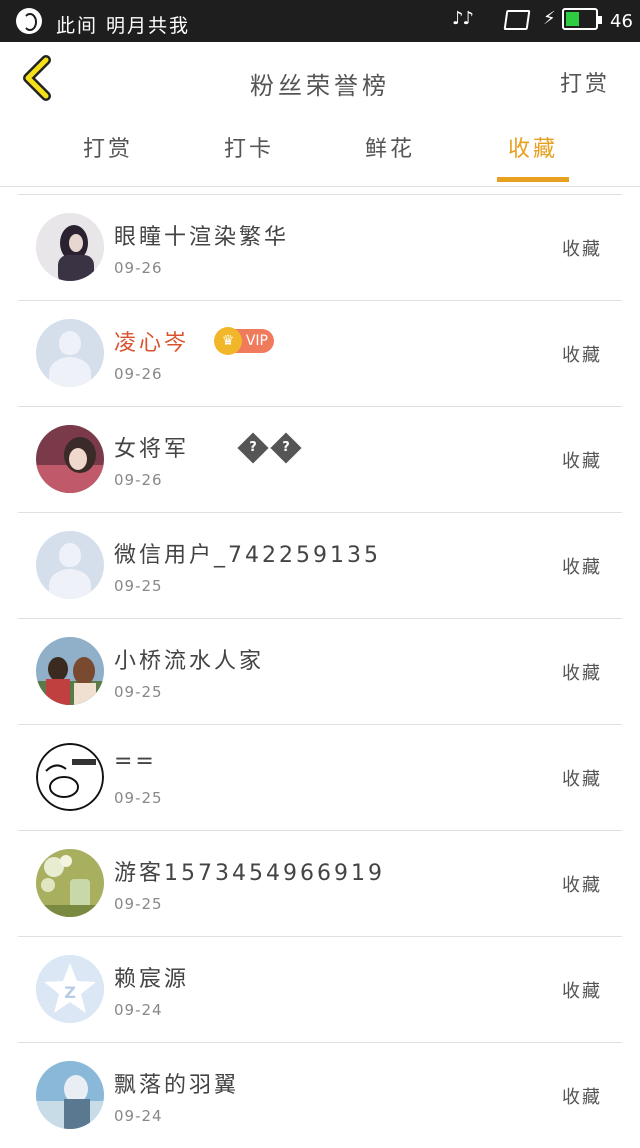  I want to click on header: 粉丝荣誉榜 打赏, so click(320, 78).